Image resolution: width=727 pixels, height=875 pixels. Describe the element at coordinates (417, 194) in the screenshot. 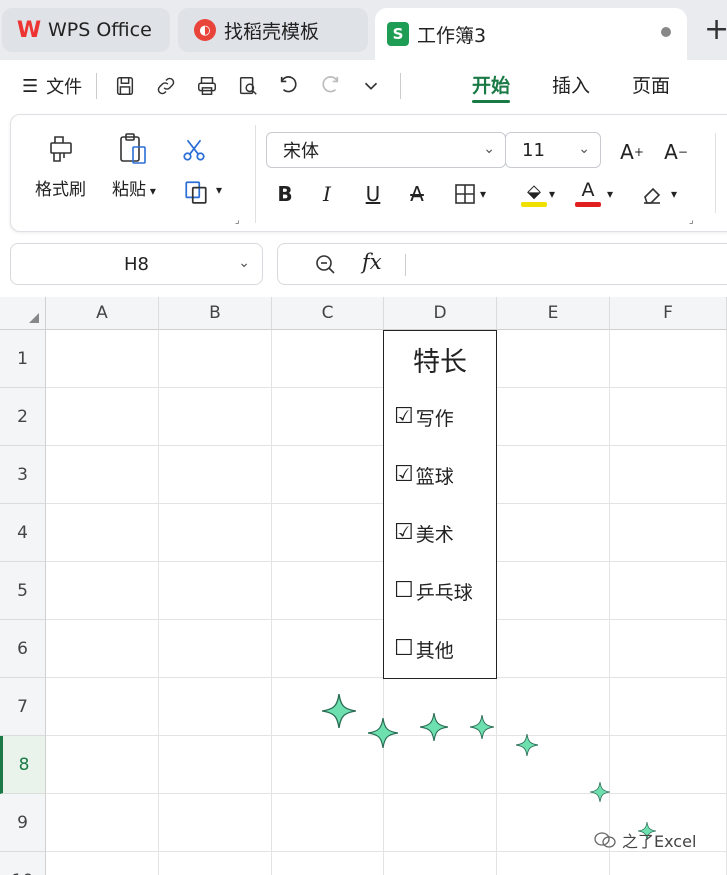

I see `strikethrough-button: A` at that location.